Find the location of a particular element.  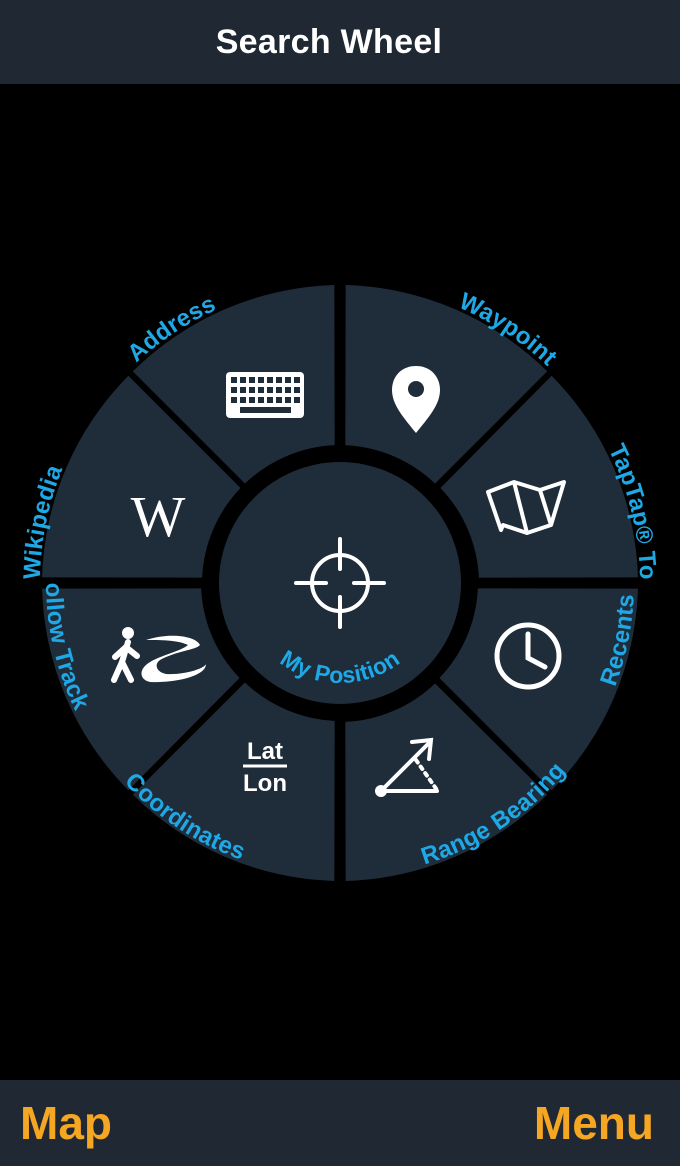

svg-text: W is located at coordinates (158, 516).